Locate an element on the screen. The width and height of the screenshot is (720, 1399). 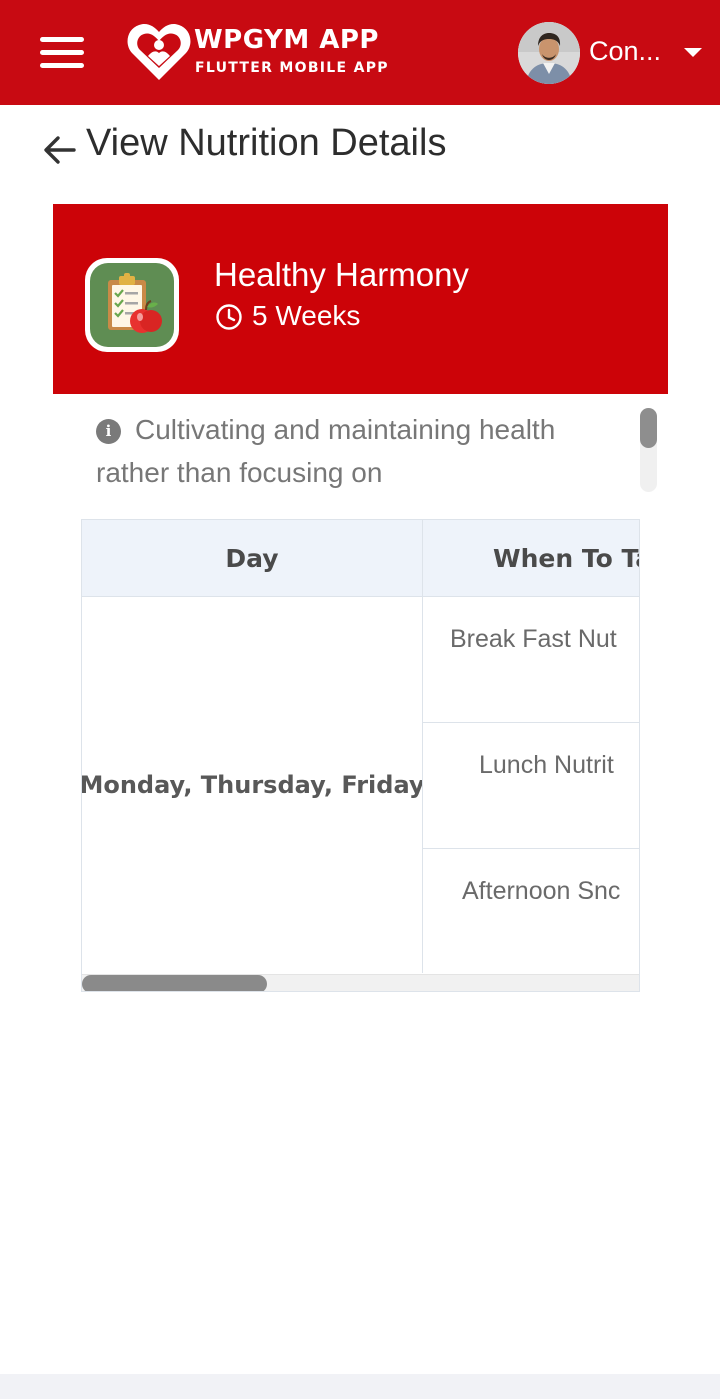
meal-cell-lunch: Lunch Nutrit is located at coordinates (531, 786).